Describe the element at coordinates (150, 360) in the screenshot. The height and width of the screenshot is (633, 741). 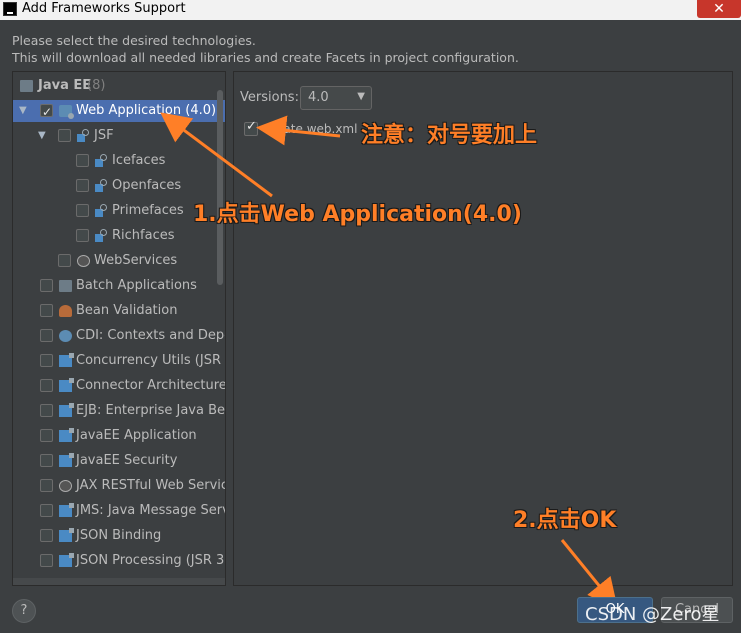
I see `tree-item-label: Concurrency Utils (JSR 236` at that location.